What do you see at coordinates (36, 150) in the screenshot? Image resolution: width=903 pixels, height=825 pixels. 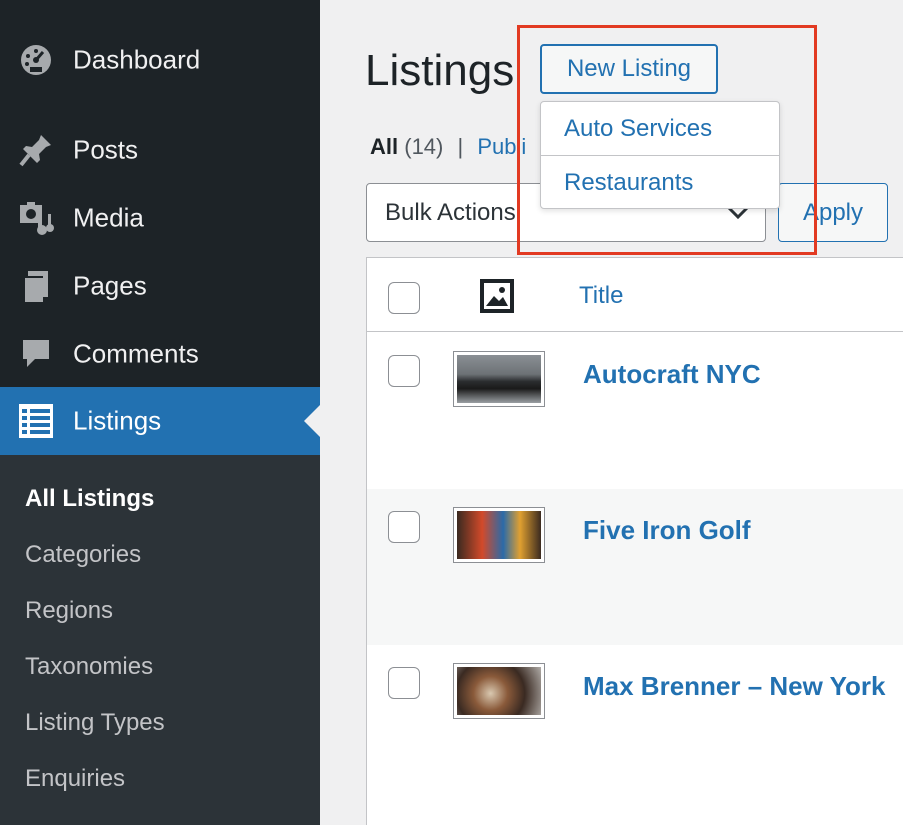 I see `pin-icon` at bounding box center [36, 150].